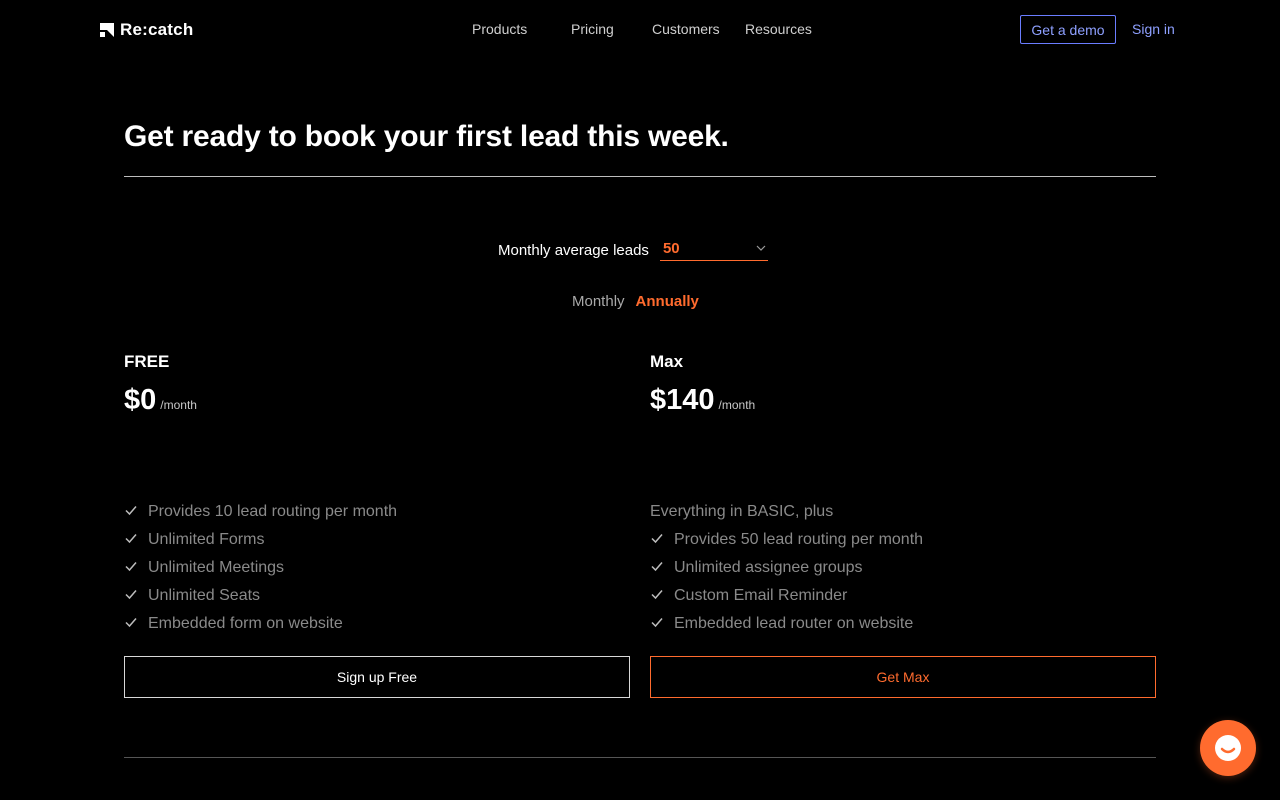  What do you see at coordinates (140, 400) in the screenshot?
I see `plan-price: $0` at bounding box center [140, 400].